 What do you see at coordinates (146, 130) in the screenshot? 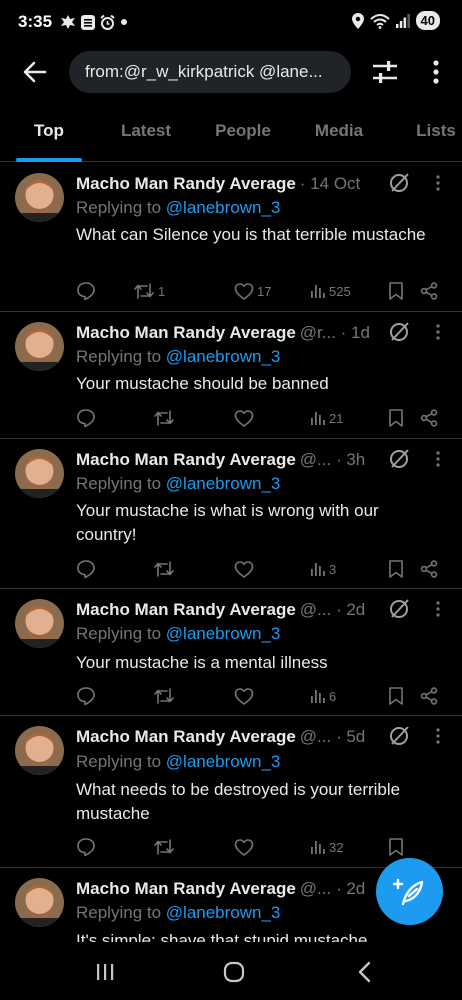
I see `tab-latest: Latest` at bounding box center [146, 130].